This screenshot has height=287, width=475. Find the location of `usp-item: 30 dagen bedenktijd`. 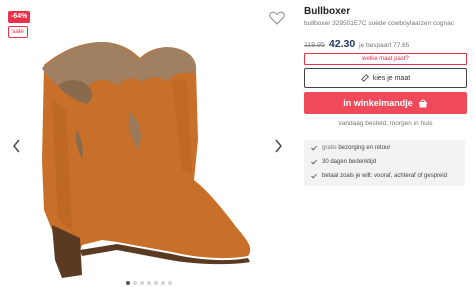

usp-item: 30 dagen bedenktijd is located at coordinates (343, 162).